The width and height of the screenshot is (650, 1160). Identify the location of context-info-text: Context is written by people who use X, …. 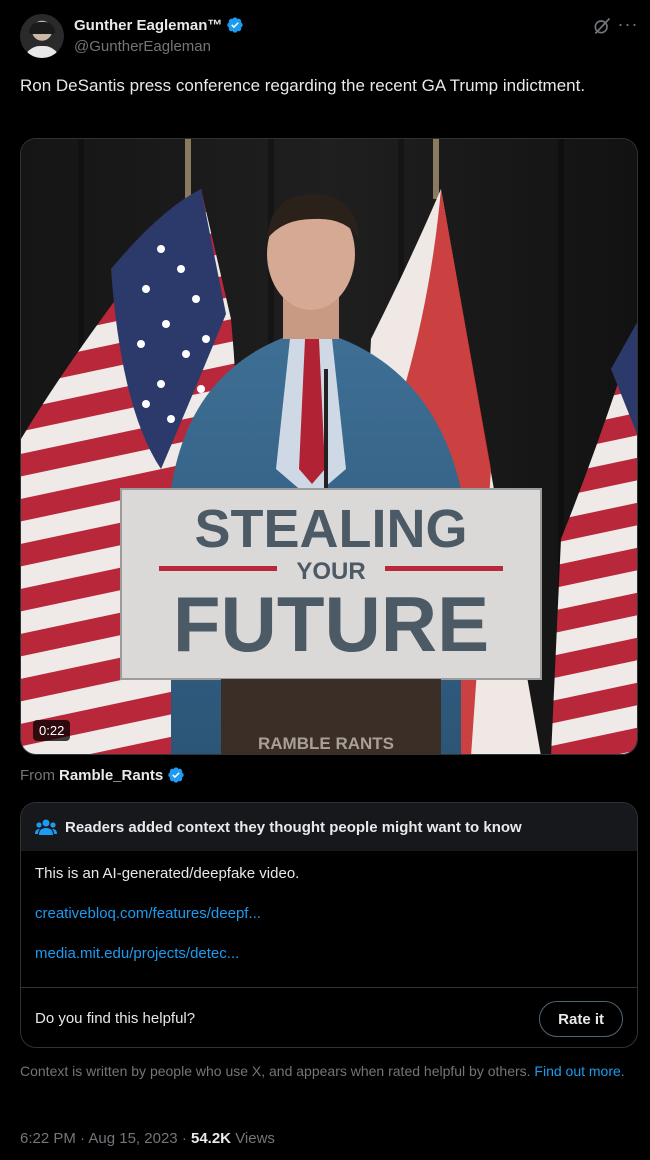
(275, 1071).